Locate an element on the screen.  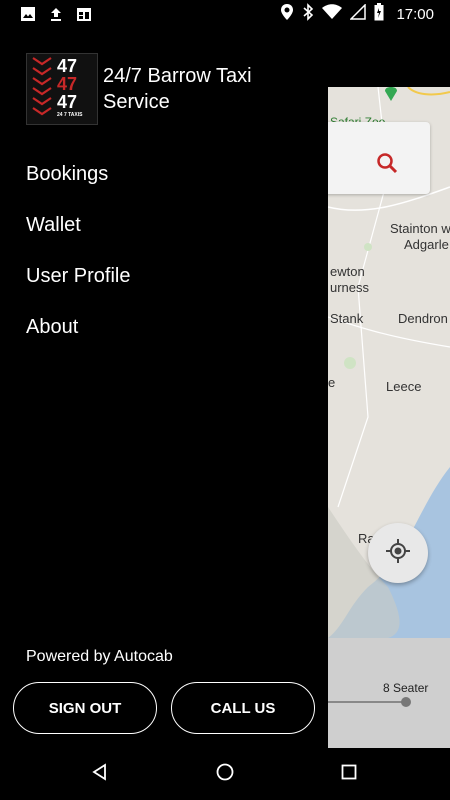
map-poi-pin-icon is located at coordinates (391, 96).